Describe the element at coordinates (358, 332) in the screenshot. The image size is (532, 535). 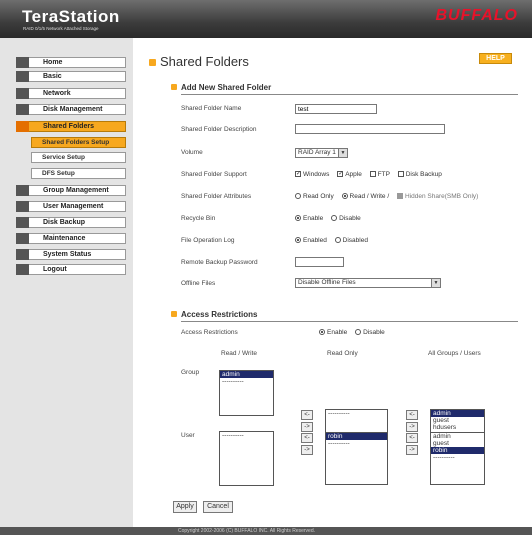
I see `access-disable-radio` at that location.